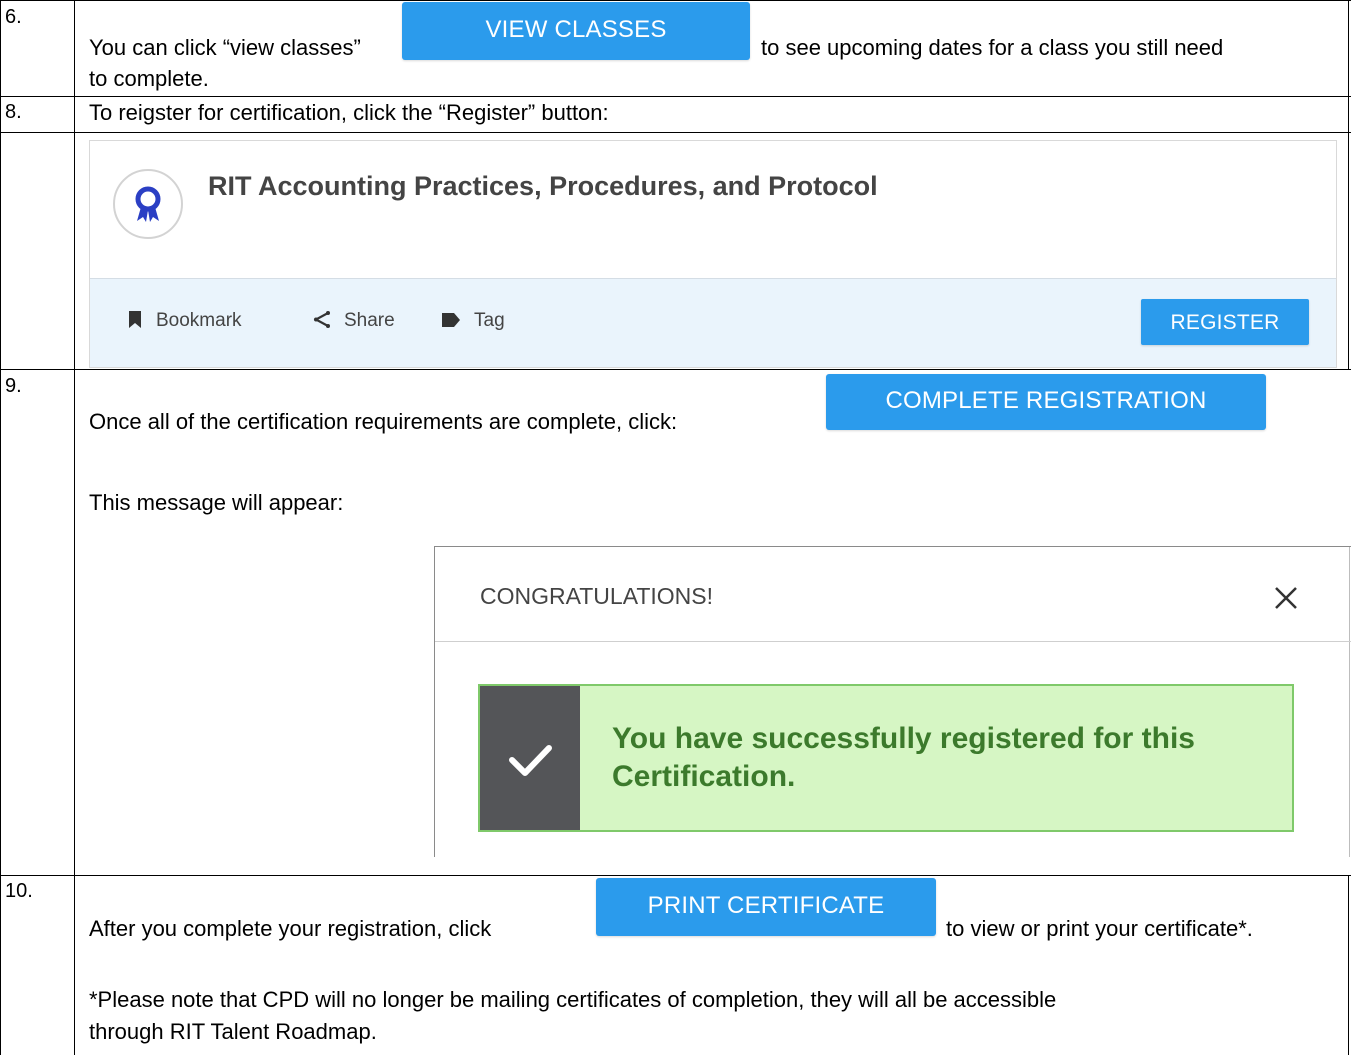 The height and width of the screenshot is (1055, 1351). What do you see at coordinates (675, 0) in the screenshot?
I see `table-border-top` at bounding box center [675, 0].